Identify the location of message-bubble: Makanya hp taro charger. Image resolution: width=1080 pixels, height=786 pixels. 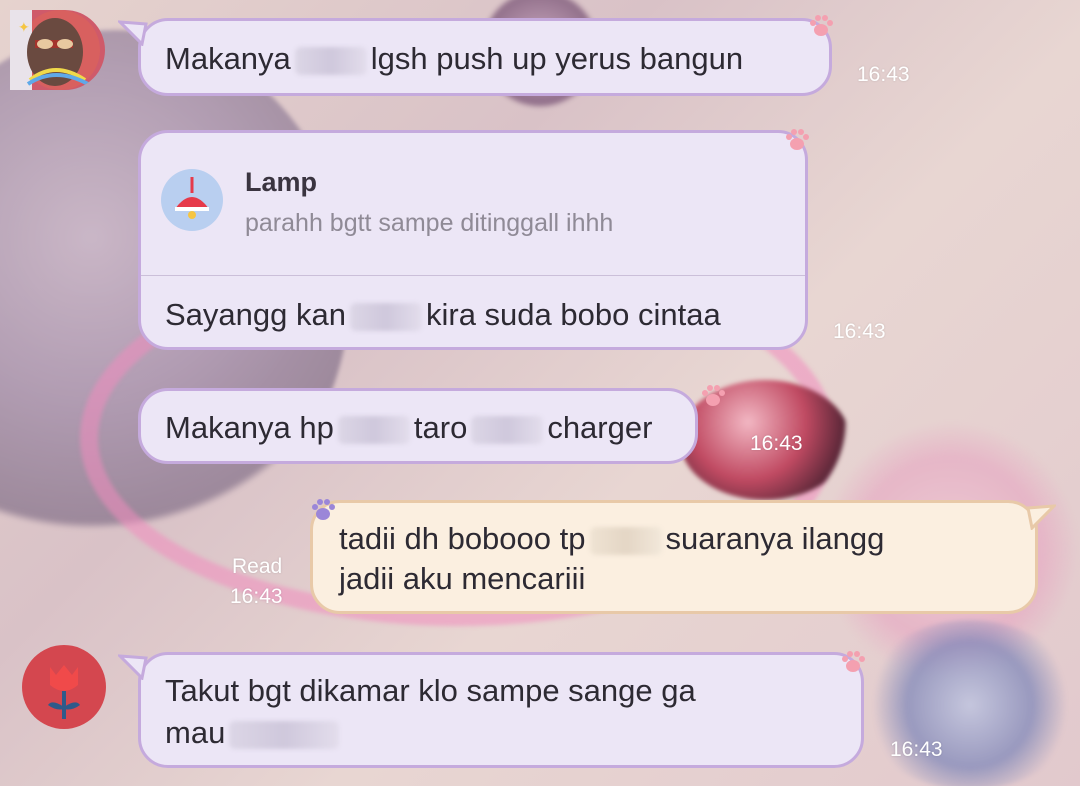
(418, 426).